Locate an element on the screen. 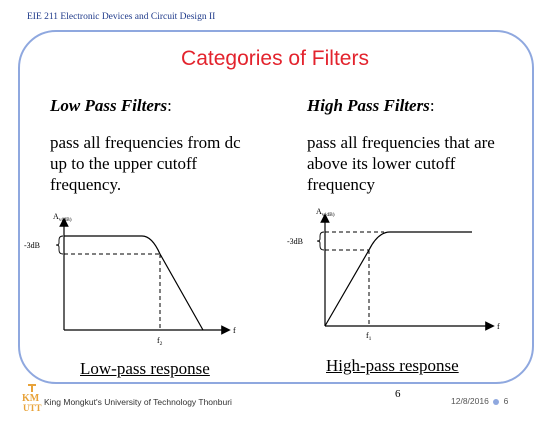 This screenshot has height=425, width=550. high-pass-y-label: Av(dB) is located at coordinates (325, 212).